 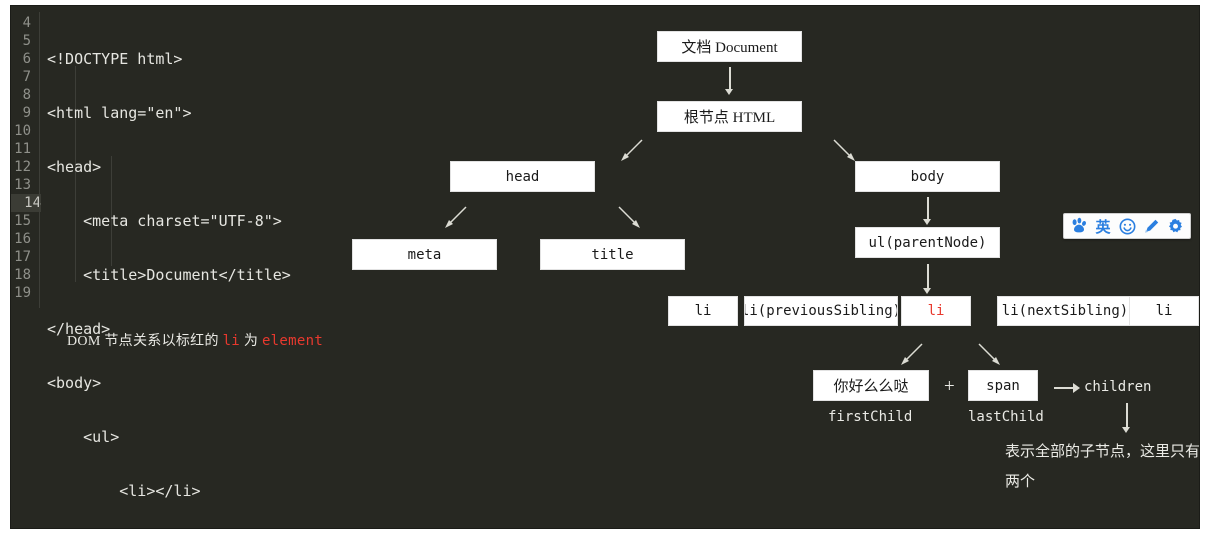 What do you see at coordinates (844, 150) in the screenshot?
I see `arrow-html-to-body` at bounding box center [844, 150].